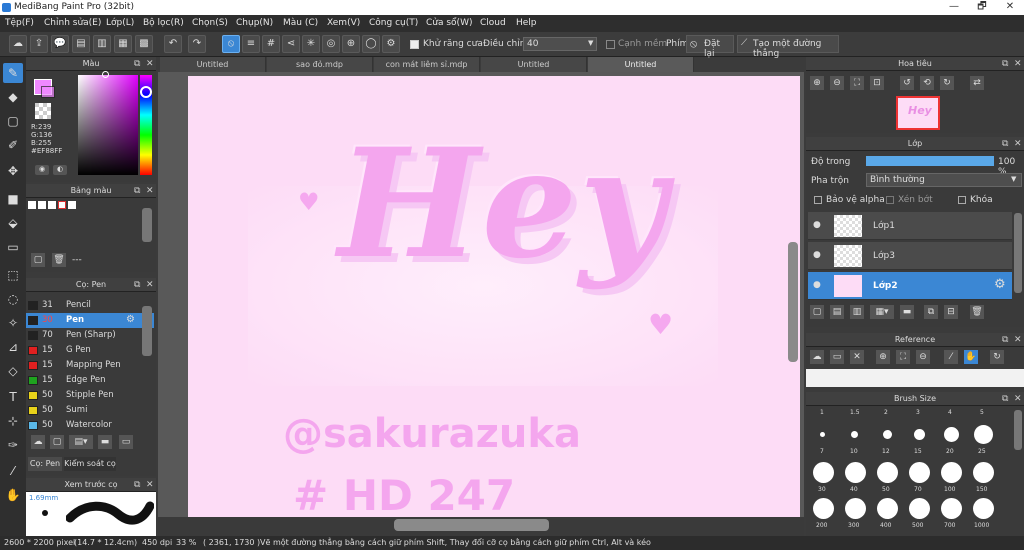  Describe the element at coordinates (927, 83) in the screenshot. I see `rotate-reset-icon: ⟲` at that location.